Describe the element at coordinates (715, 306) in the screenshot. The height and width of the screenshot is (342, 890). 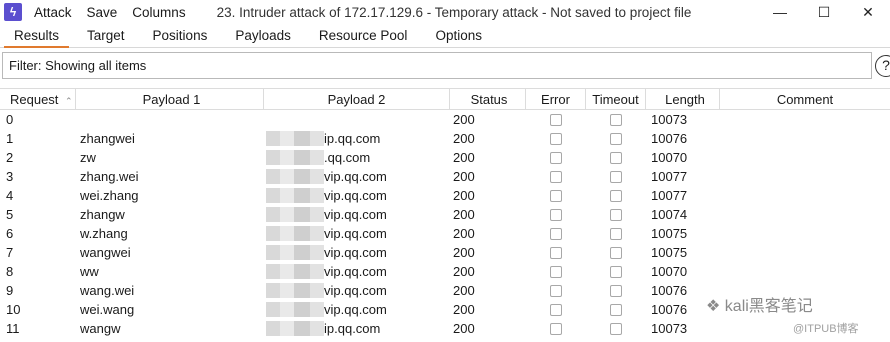
I see `wechat-icon: ❖` at that location.